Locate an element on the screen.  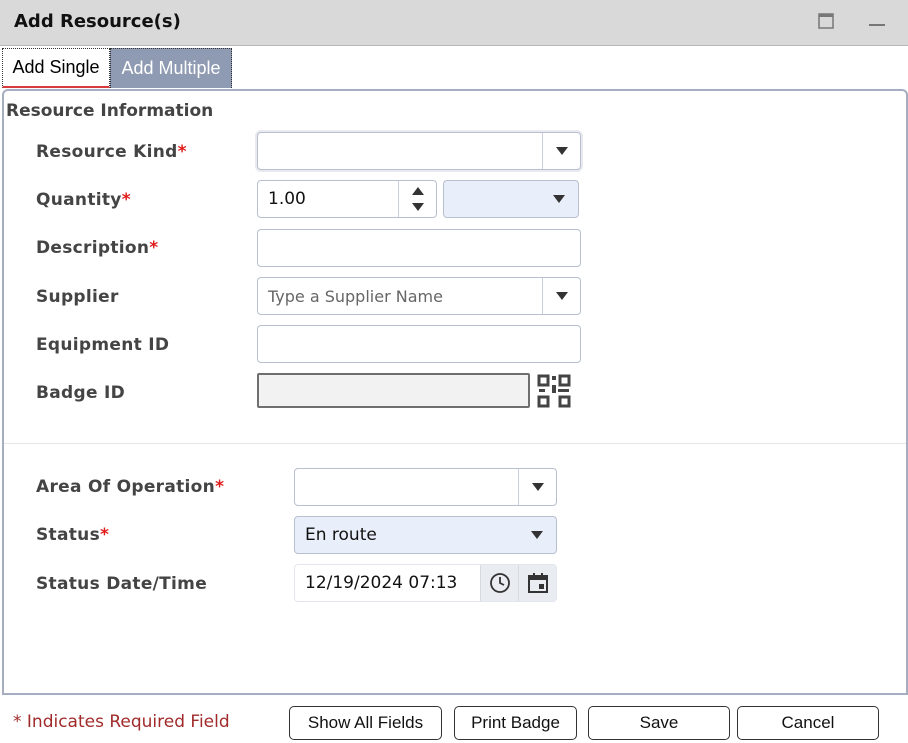
quantity-label-text: Quantity is located at coordinates (79, 200).